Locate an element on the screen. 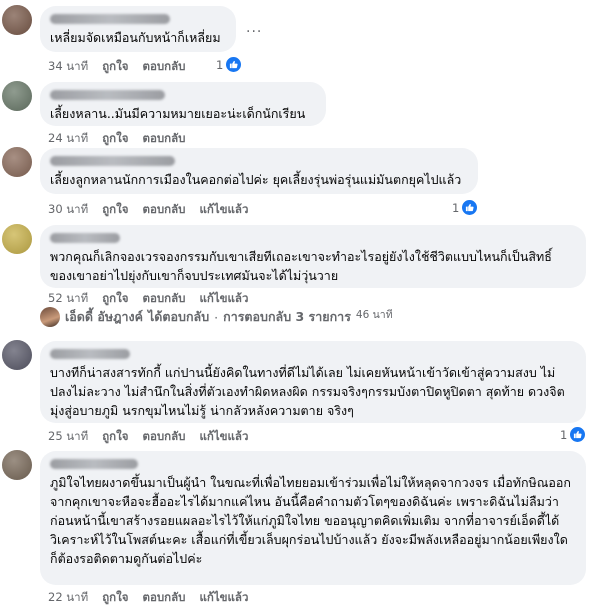 This screenshot has width=600, height=607. comment-time: 25 นาที is located at coordinates (68, 437).